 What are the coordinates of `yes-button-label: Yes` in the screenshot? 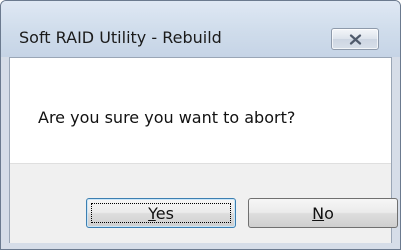 It's located at (161, 213).